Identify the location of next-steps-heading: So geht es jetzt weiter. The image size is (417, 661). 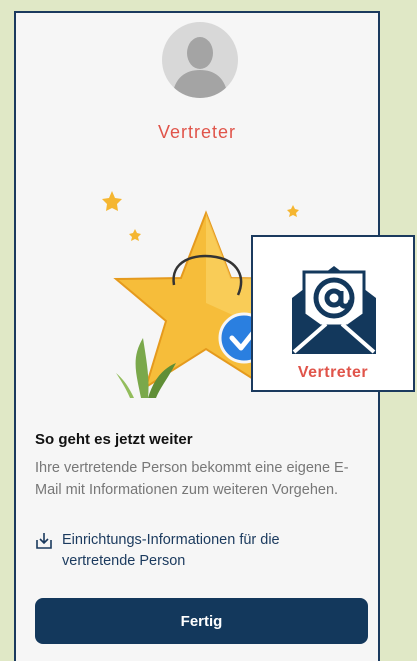
(114, 439).